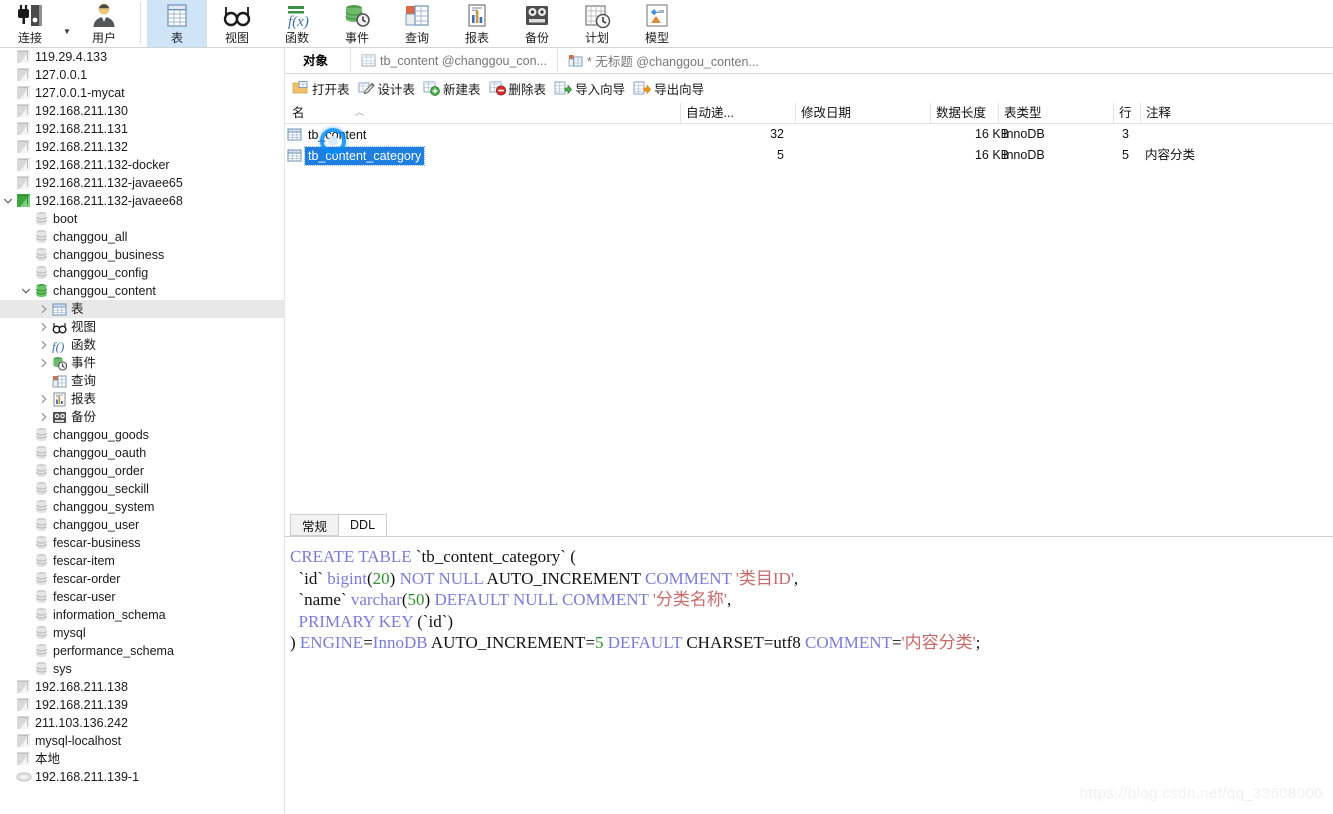 This screenshot has width=1333, height=814. What do you see at coordinates (142, 255) in the screenshot?
I see `tree-item-changgou_business: changgou_business` at bounding box center [142, 255].